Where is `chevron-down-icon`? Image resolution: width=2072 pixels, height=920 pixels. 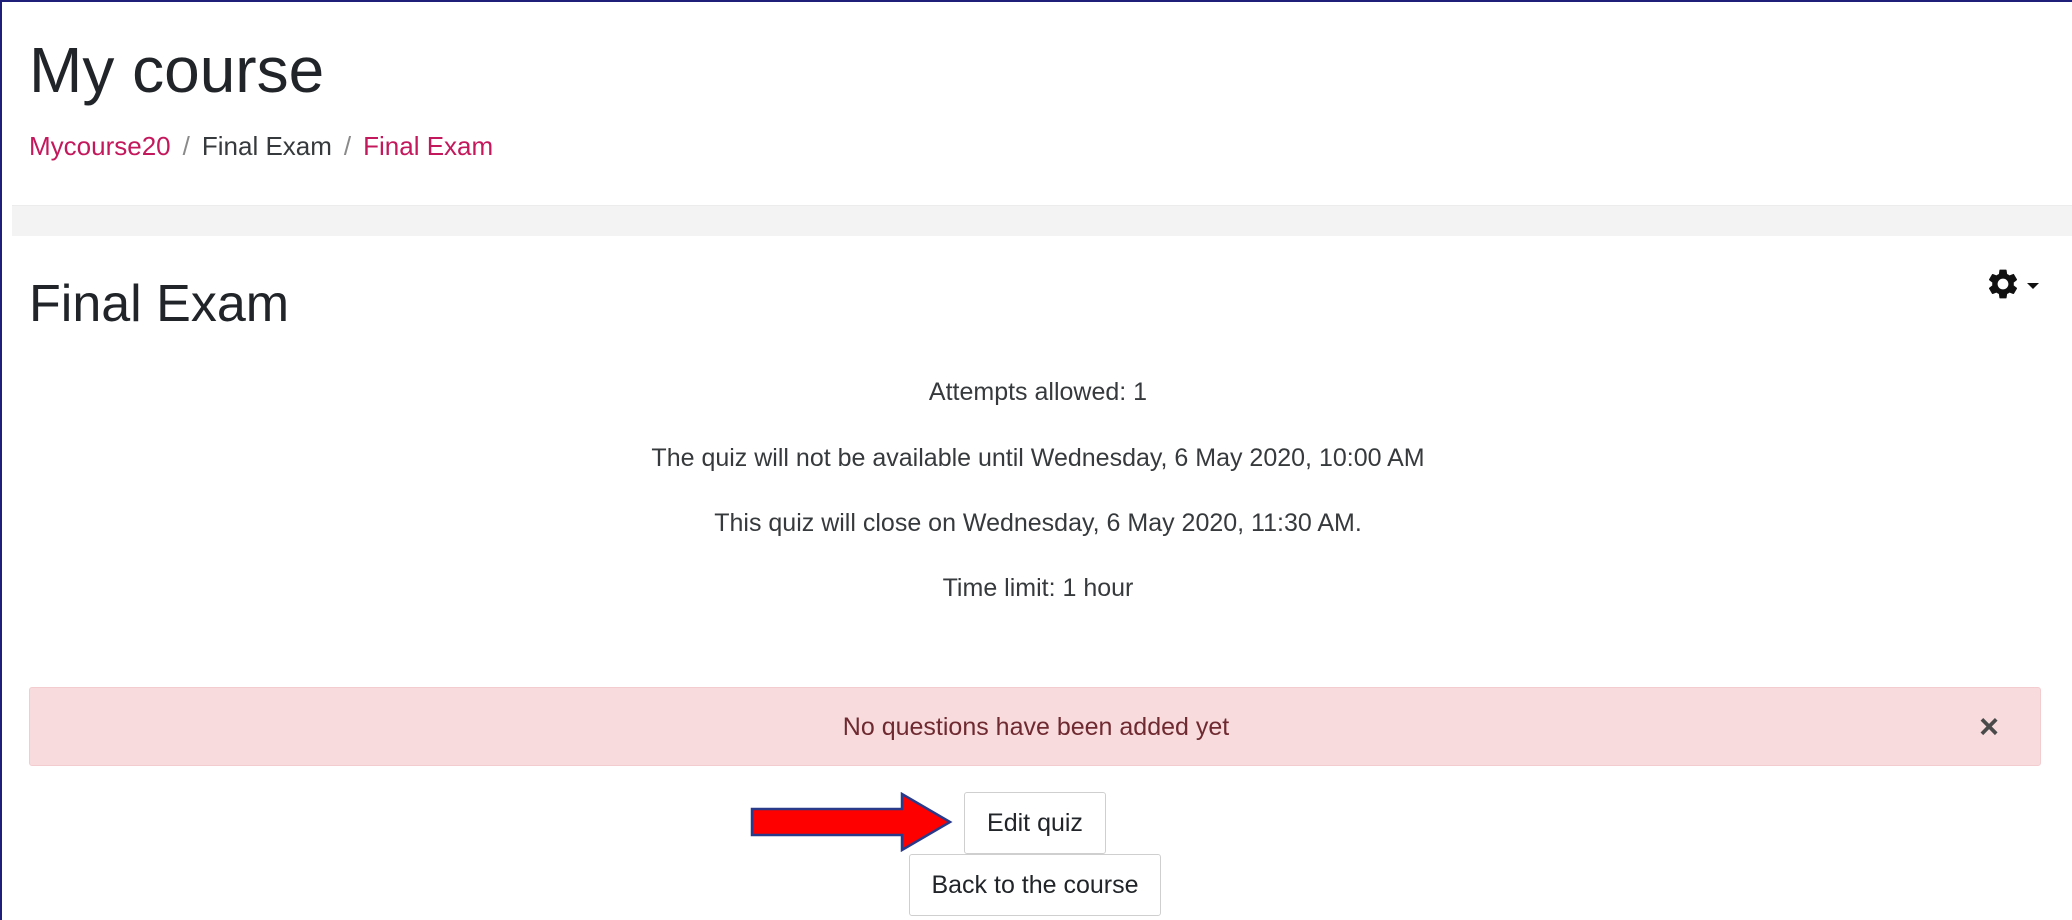 chevron-down-icon is located at coordinates (2033, 286).